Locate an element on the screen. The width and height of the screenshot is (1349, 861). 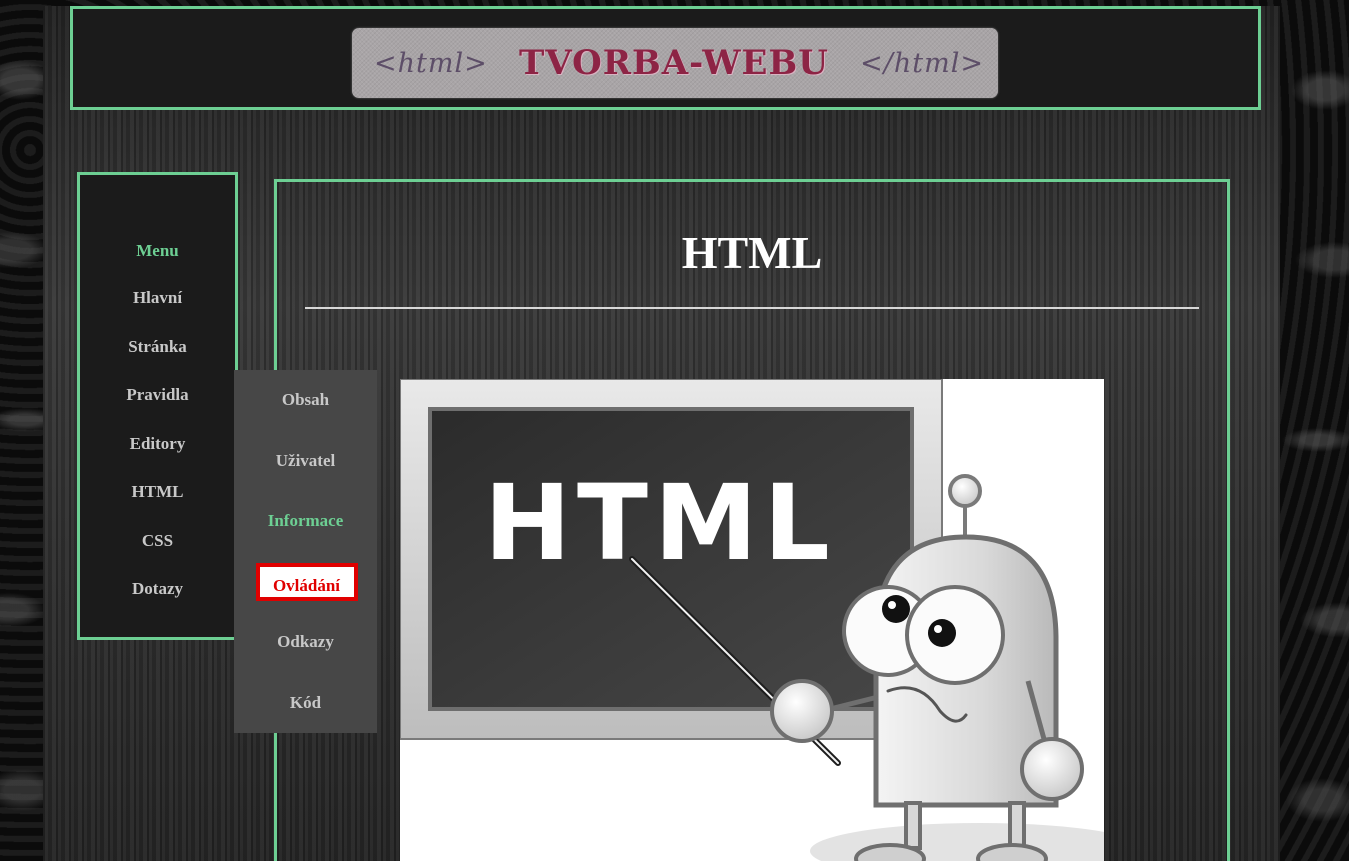
site-header: <html> TVORBA-WEBU </html> is located at coordinates (665, 58).